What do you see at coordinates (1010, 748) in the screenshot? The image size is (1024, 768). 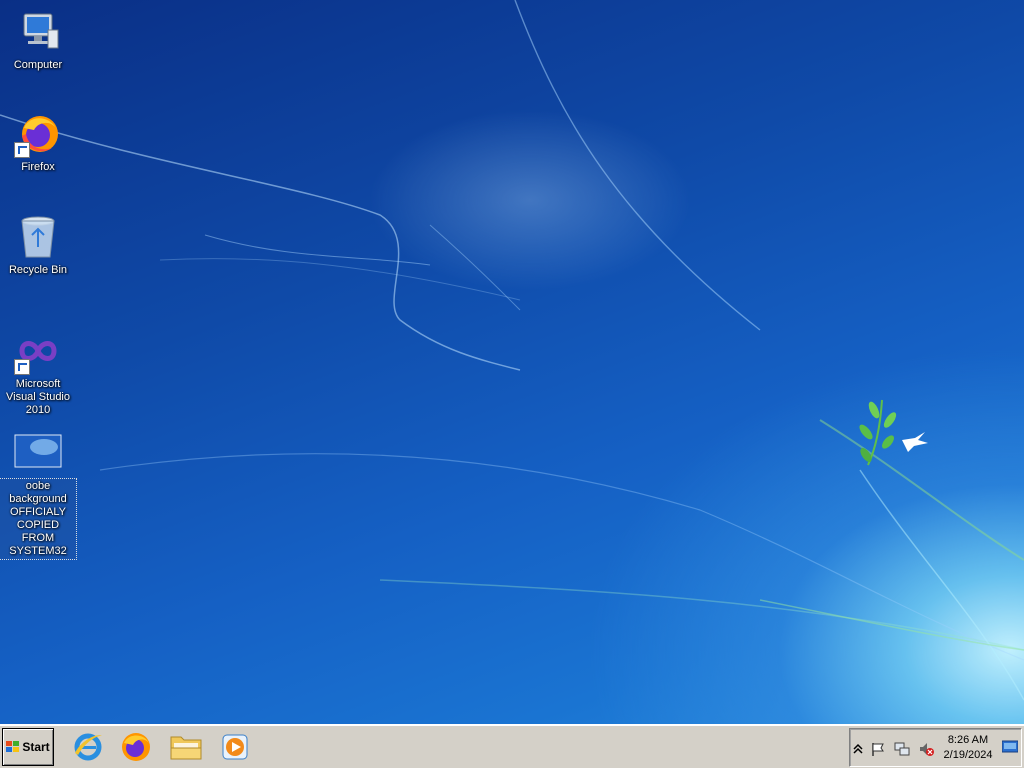 I see `show-desktop-icon` at bounding box center [1010, 748].